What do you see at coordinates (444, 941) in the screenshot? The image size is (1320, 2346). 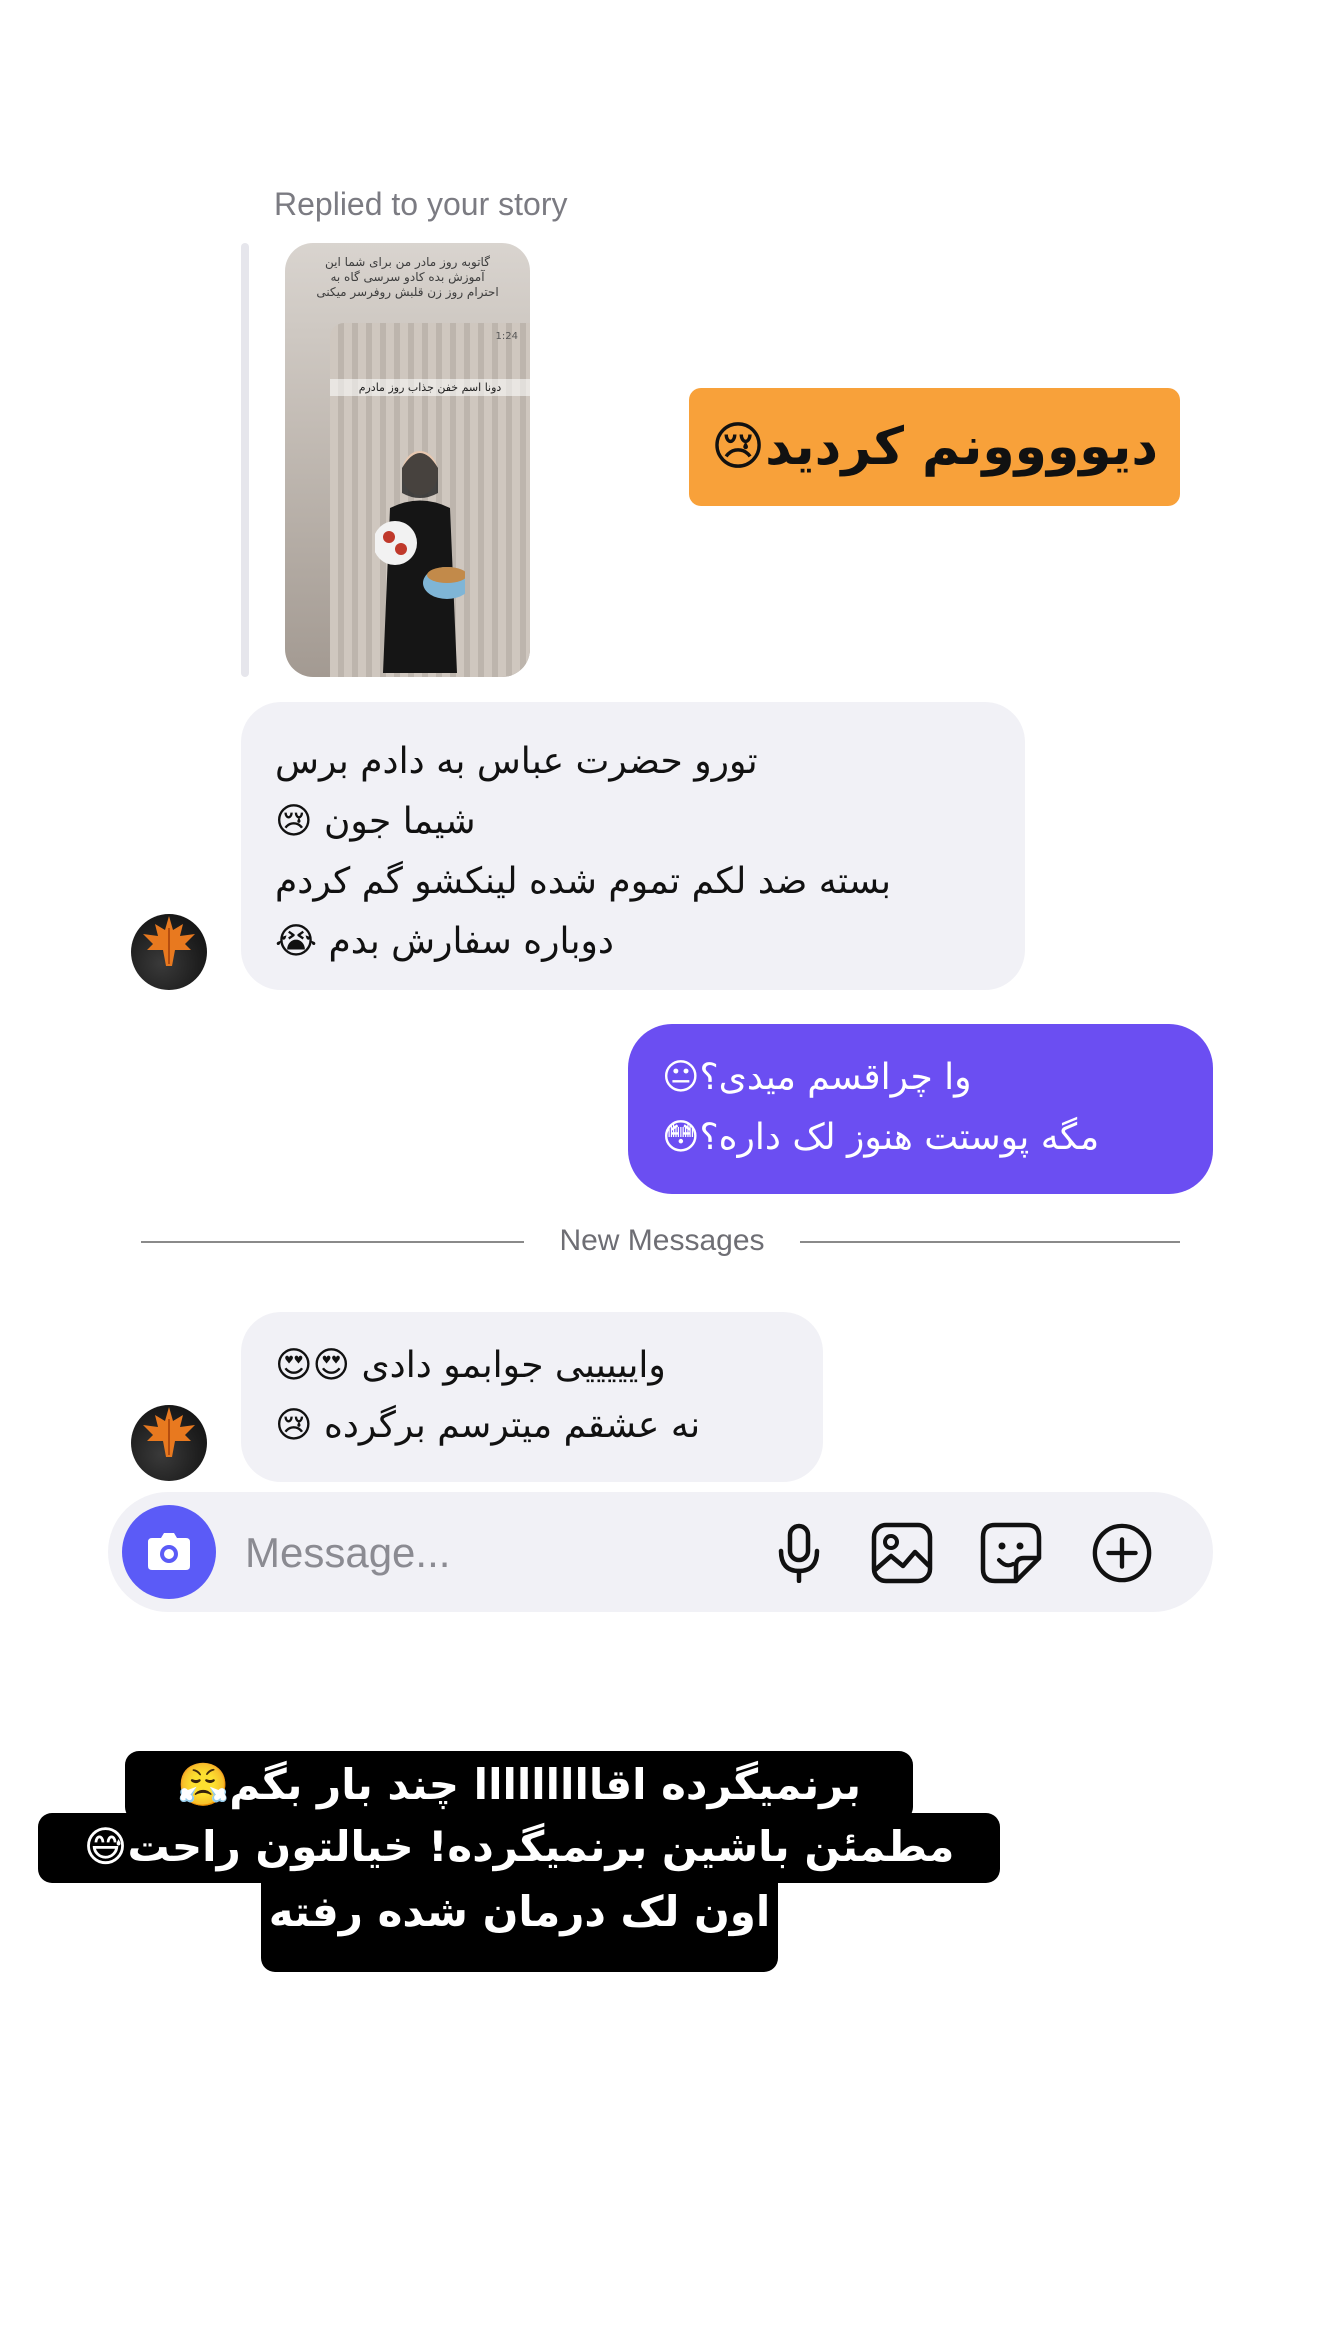 I see `message-line: دوباره سفارش بدم 😭` at bounding box center [444, 941].